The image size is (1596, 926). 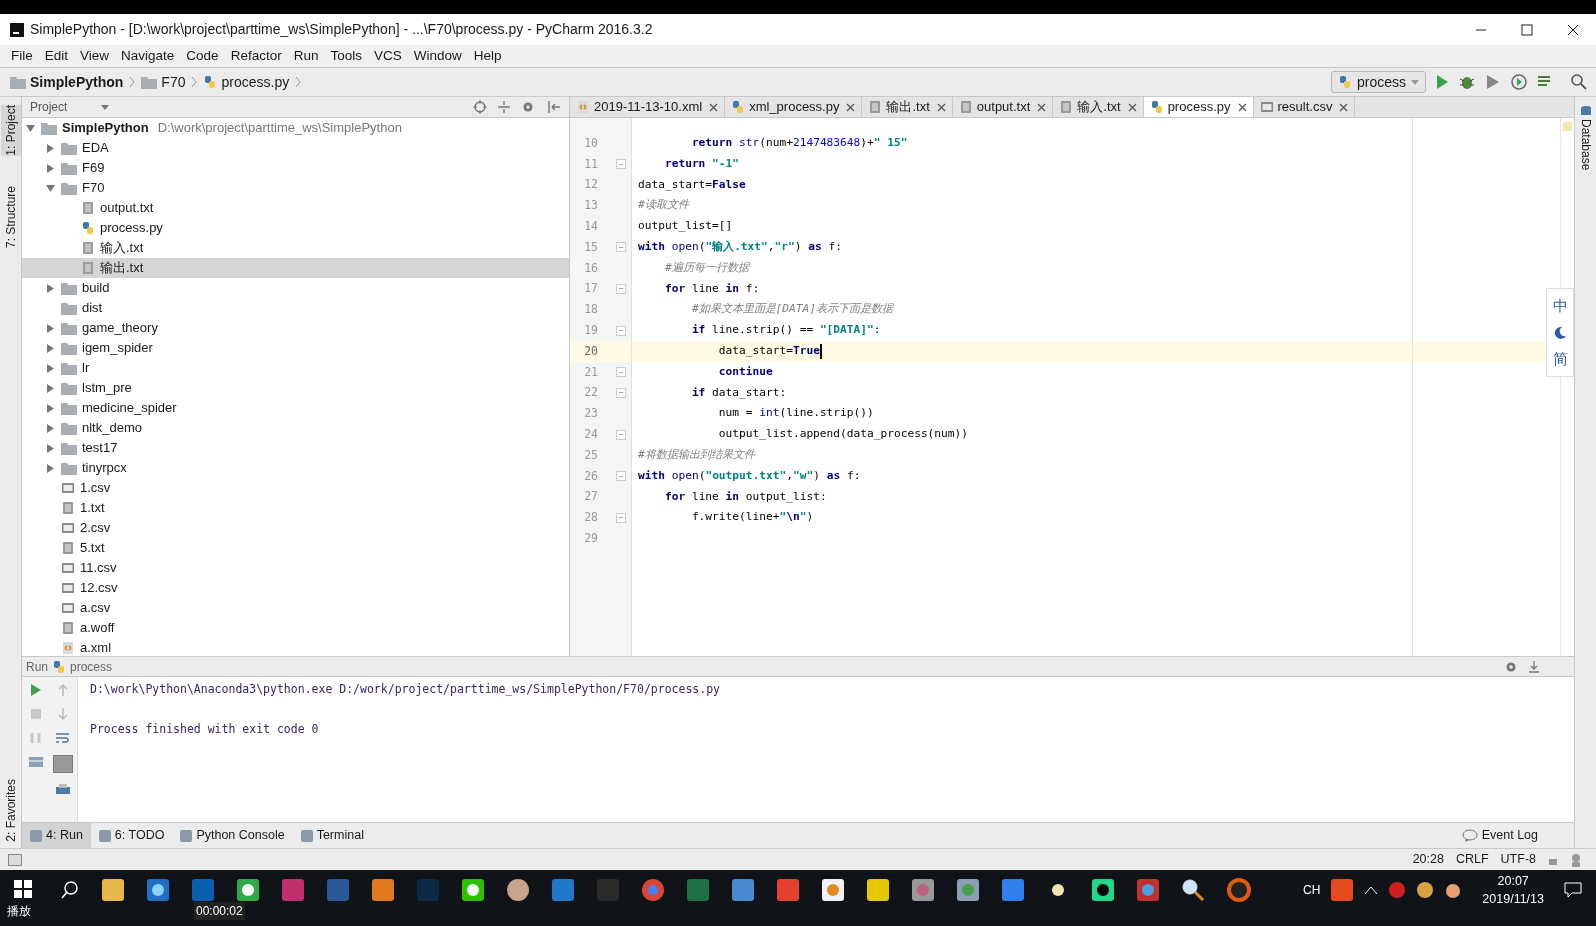 I want to click on rerun-icon, so click(x=35, y=690).